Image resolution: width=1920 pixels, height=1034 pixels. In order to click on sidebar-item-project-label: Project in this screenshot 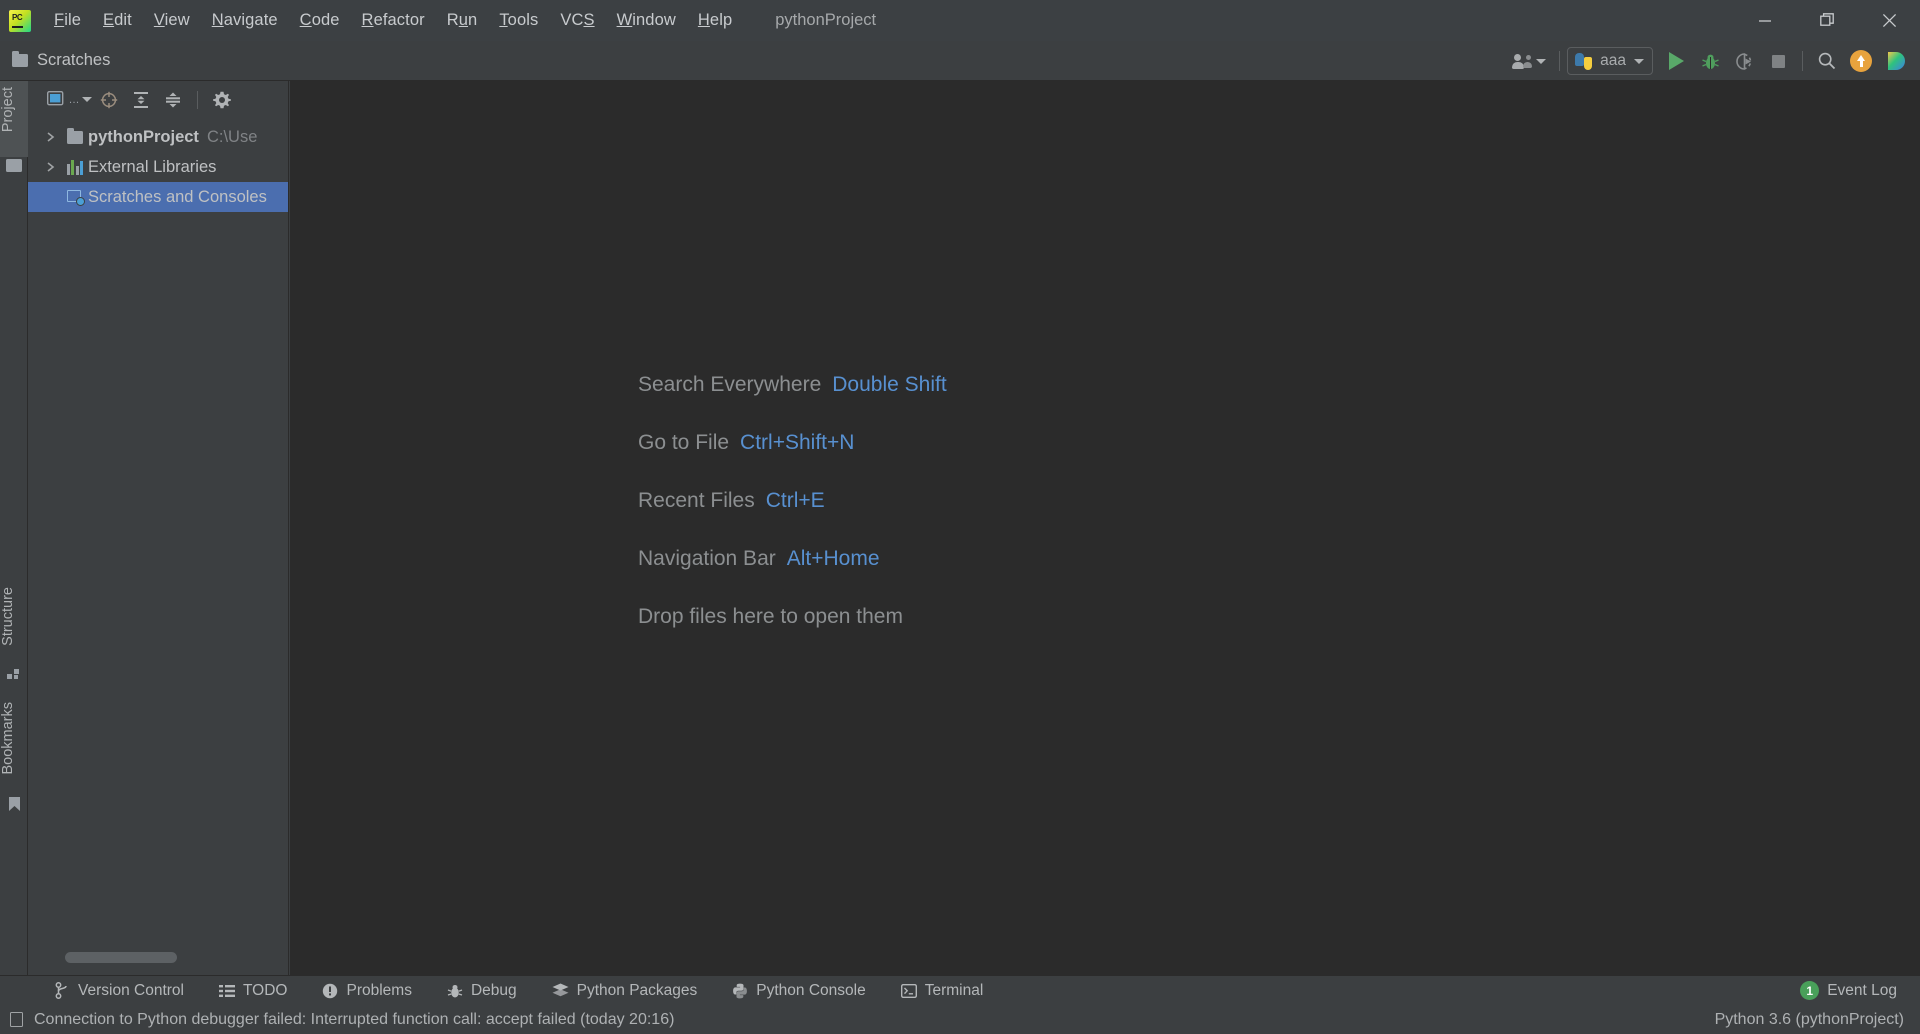, I will do `click(8, 110)`.